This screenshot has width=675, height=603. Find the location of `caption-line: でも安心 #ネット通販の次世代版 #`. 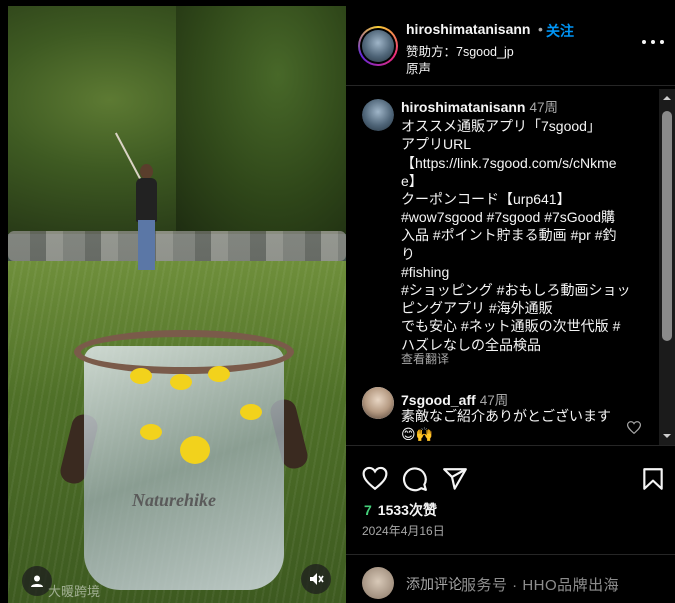

caption-line: でも安心 #ネット通販の次世代版 # is located at coordinates (526, 326).